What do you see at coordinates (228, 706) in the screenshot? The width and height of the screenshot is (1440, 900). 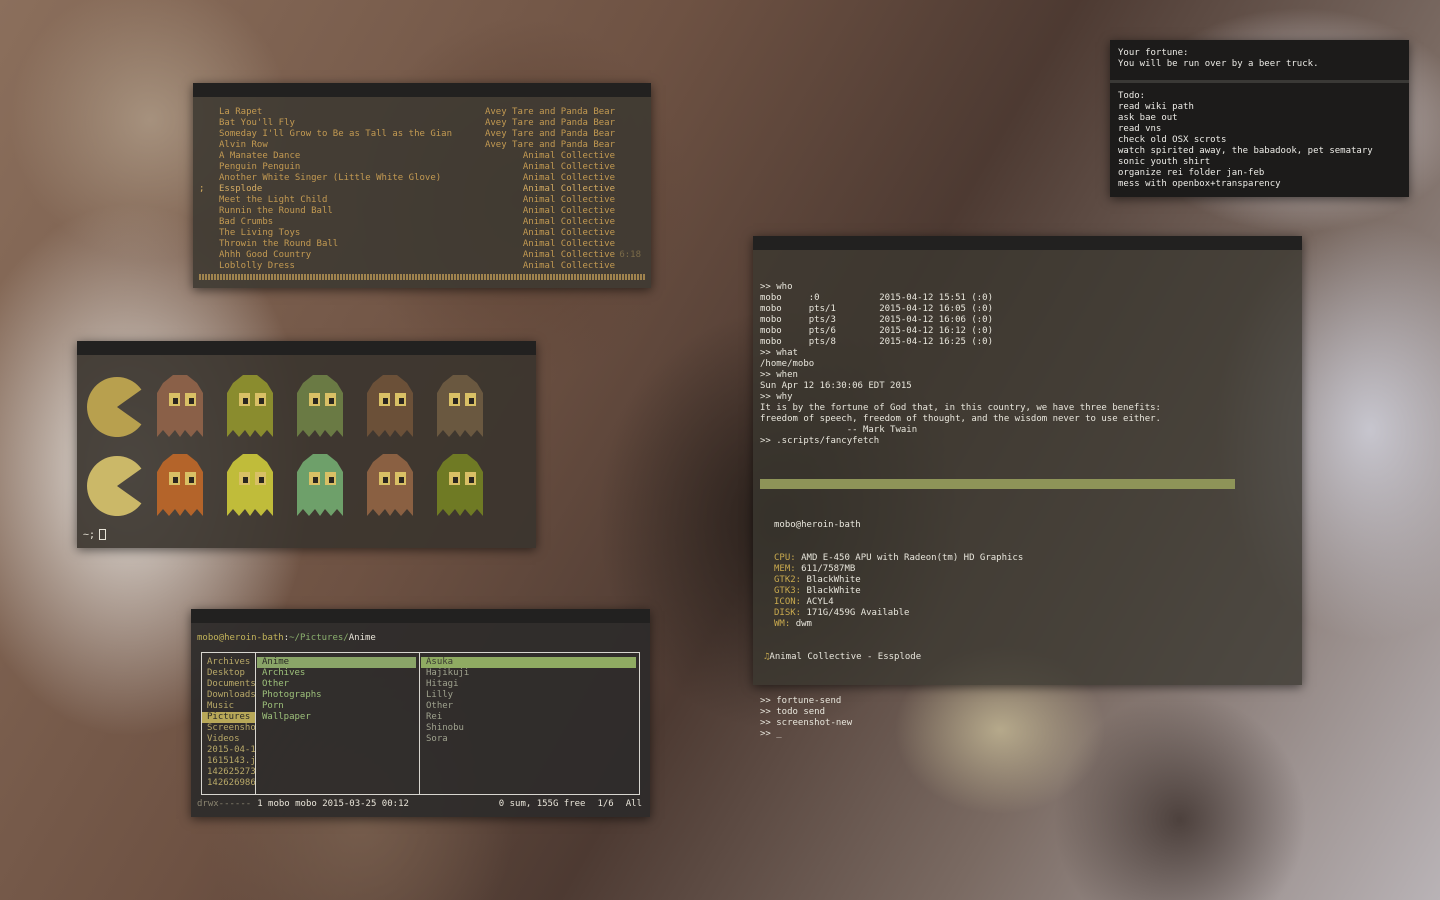 I see `parent-dir-item: Music` at bounding box center [228, 706].